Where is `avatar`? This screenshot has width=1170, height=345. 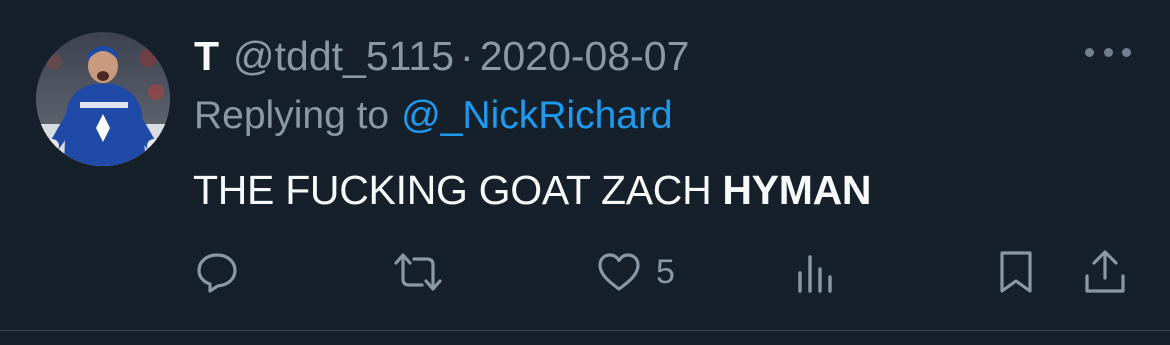 avatar is located at coordinates (103, 99).